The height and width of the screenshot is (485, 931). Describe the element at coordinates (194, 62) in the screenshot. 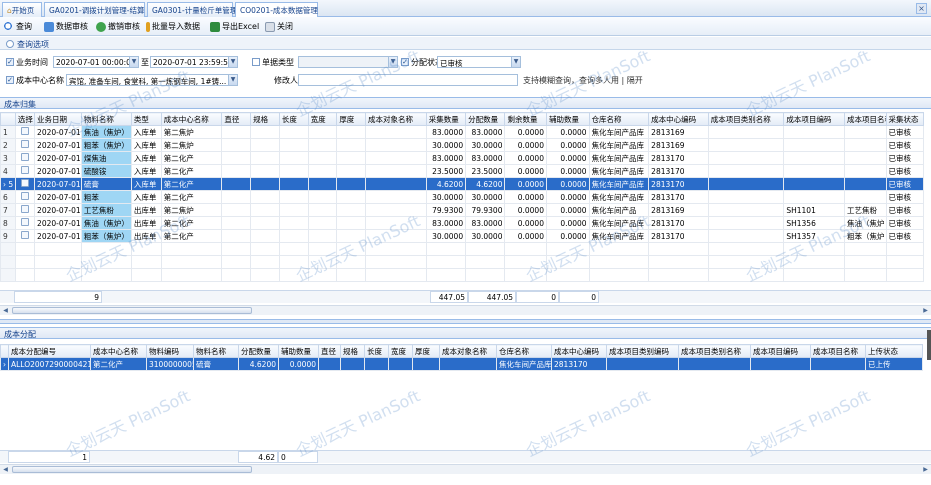

I see `date-to-field: 2020-07-01 23:59:59 ▼` at that location.